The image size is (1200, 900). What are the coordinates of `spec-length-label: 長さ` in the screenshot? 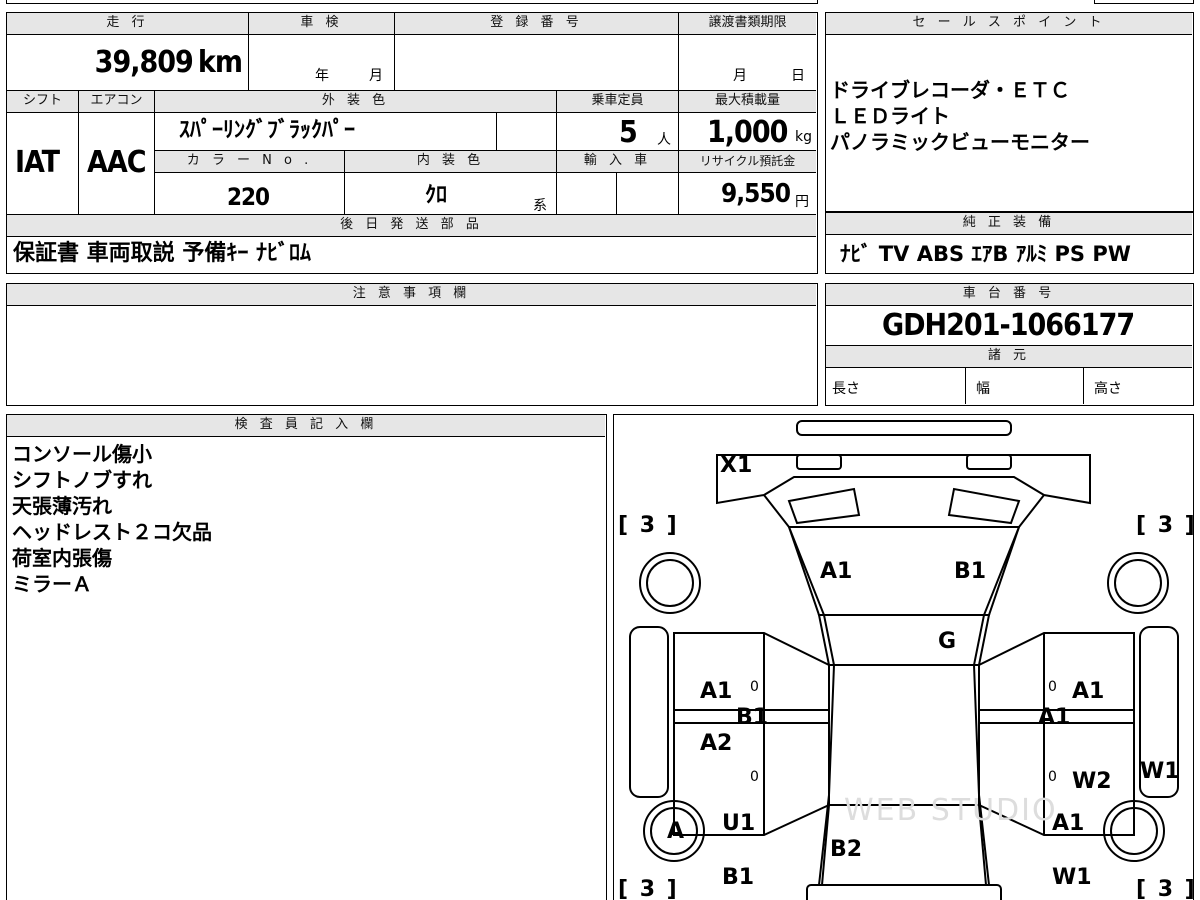 It's located at (846, 389).